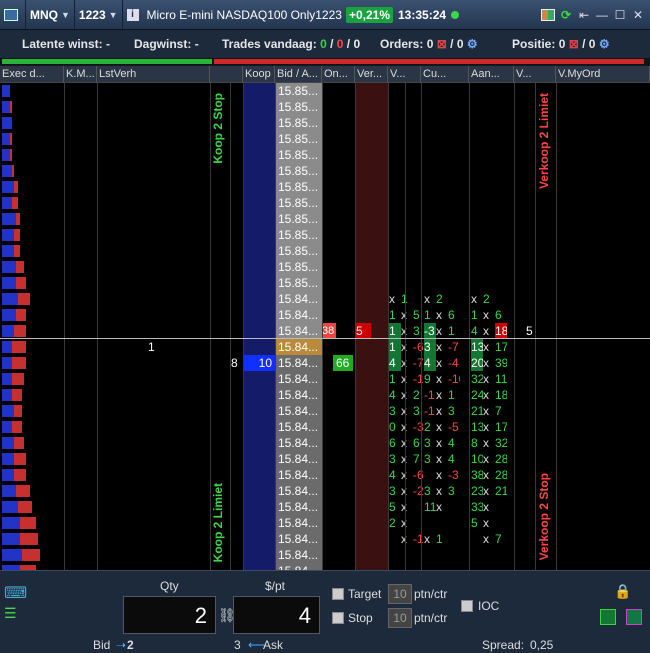 The image size is (650, 653). Describe the element at coordinates (566, 15) in the screenshot. I see `refresh-icon: ⟳` at that location.